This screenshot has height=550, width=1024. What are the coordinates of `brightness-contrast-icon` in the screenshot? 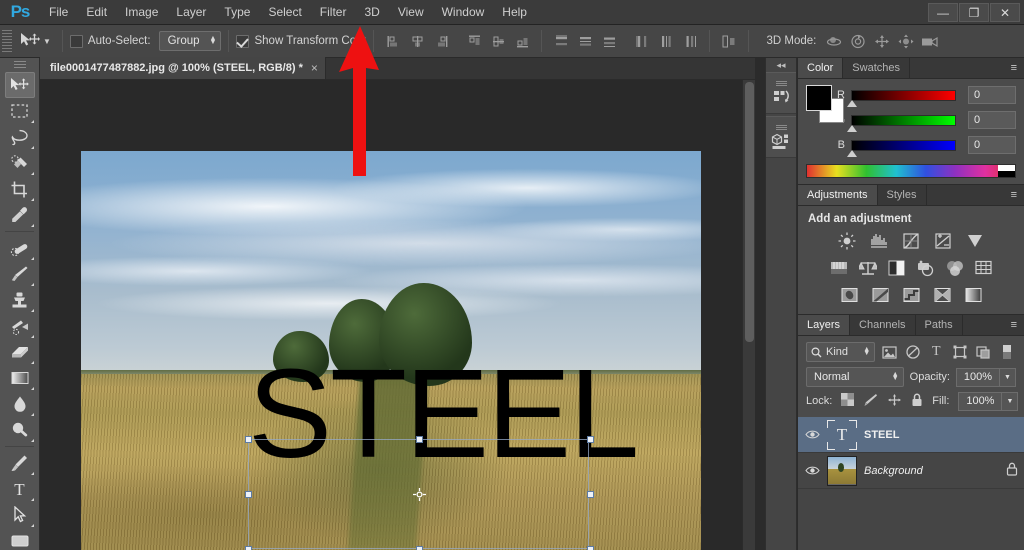 It's located at (847, 241).